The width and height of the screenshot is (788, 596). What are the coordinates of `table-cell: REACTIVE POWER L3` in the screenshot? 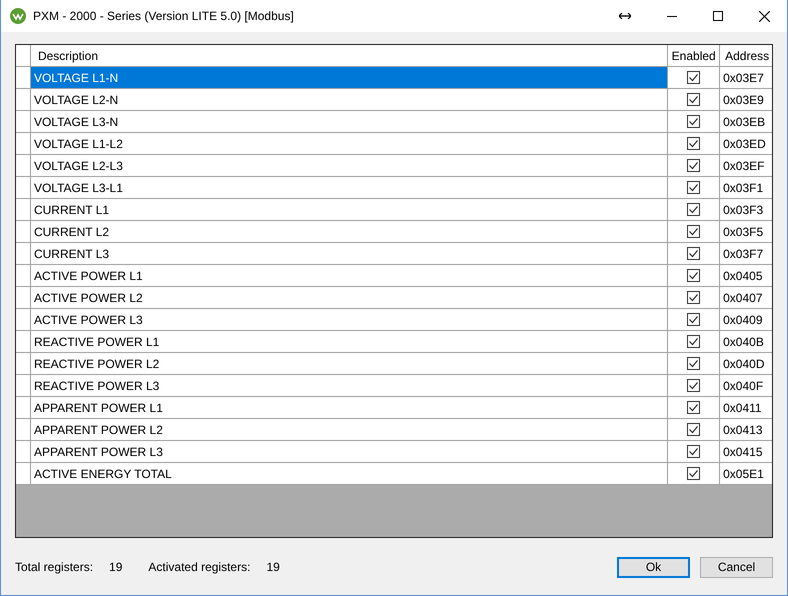 It's located at (349, 386).